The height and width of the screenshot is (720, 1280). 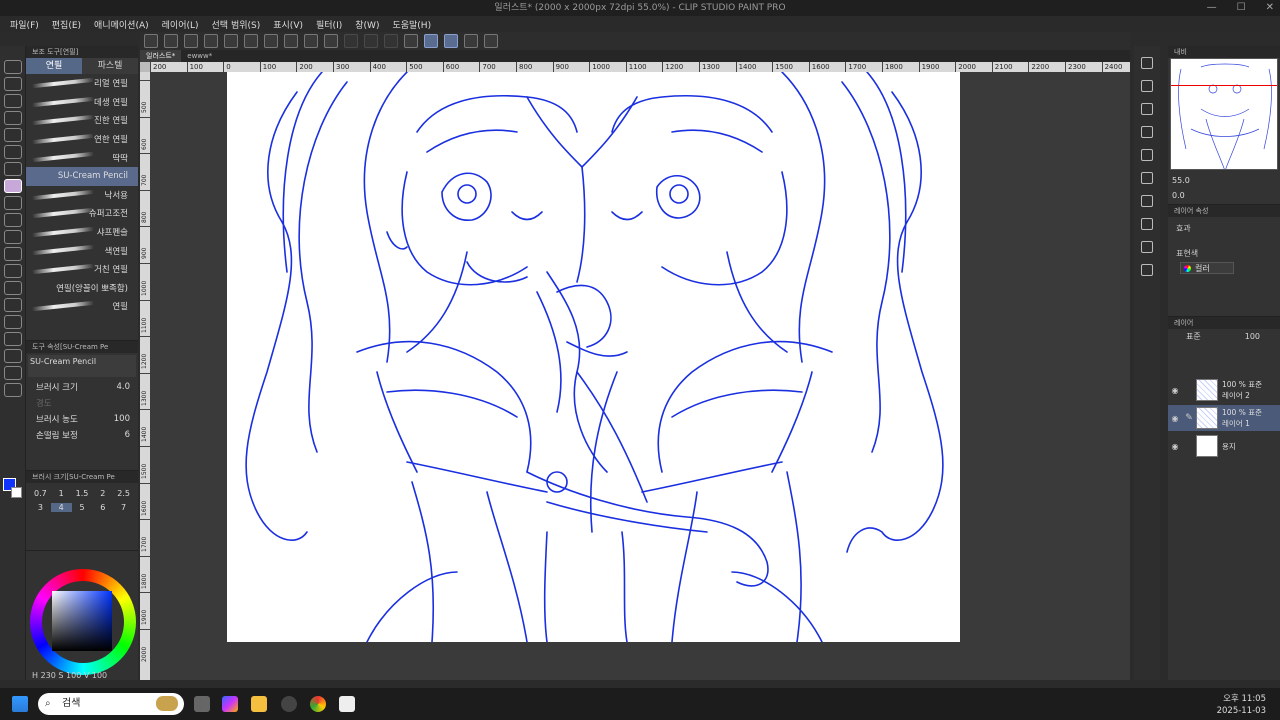 What do you see at coordinates (102, 493) in the screenshot?
I see `size-preset: 2` at bounding box center [102, 493].